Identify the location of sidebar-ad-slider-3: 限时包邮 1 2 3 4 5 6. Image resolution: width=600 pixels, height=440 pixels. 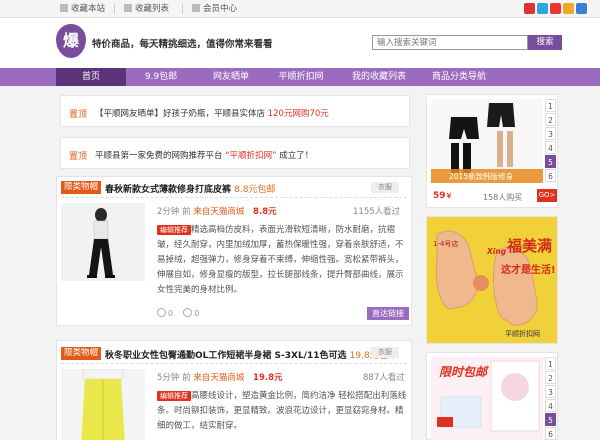
(492, 396).